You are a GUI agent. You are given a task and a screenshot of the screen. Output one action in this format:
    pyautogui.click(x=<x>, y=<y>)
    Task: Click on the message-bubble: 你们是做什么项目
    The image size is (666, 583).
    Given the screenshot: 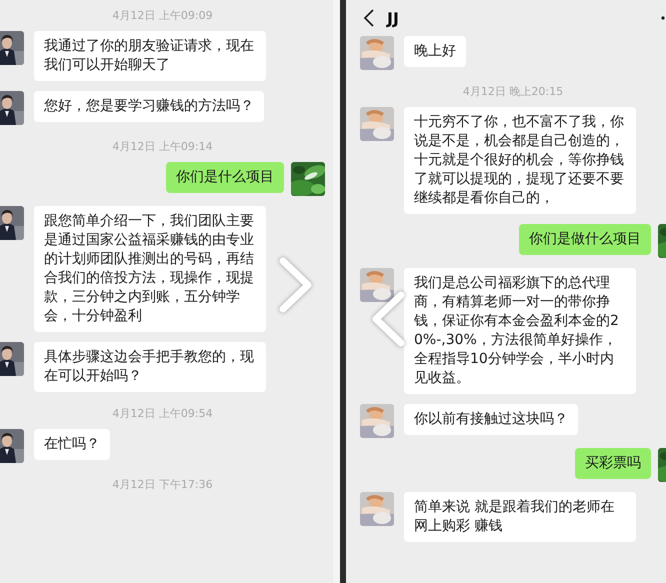 What is the action you would take?
    pyautogui.click(x=585, y=239)
    